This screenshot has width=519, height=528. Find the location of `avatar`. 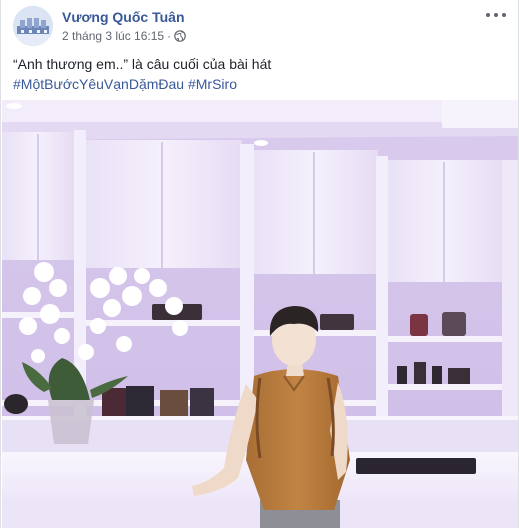

avatar is located at coordinates (33, 26).